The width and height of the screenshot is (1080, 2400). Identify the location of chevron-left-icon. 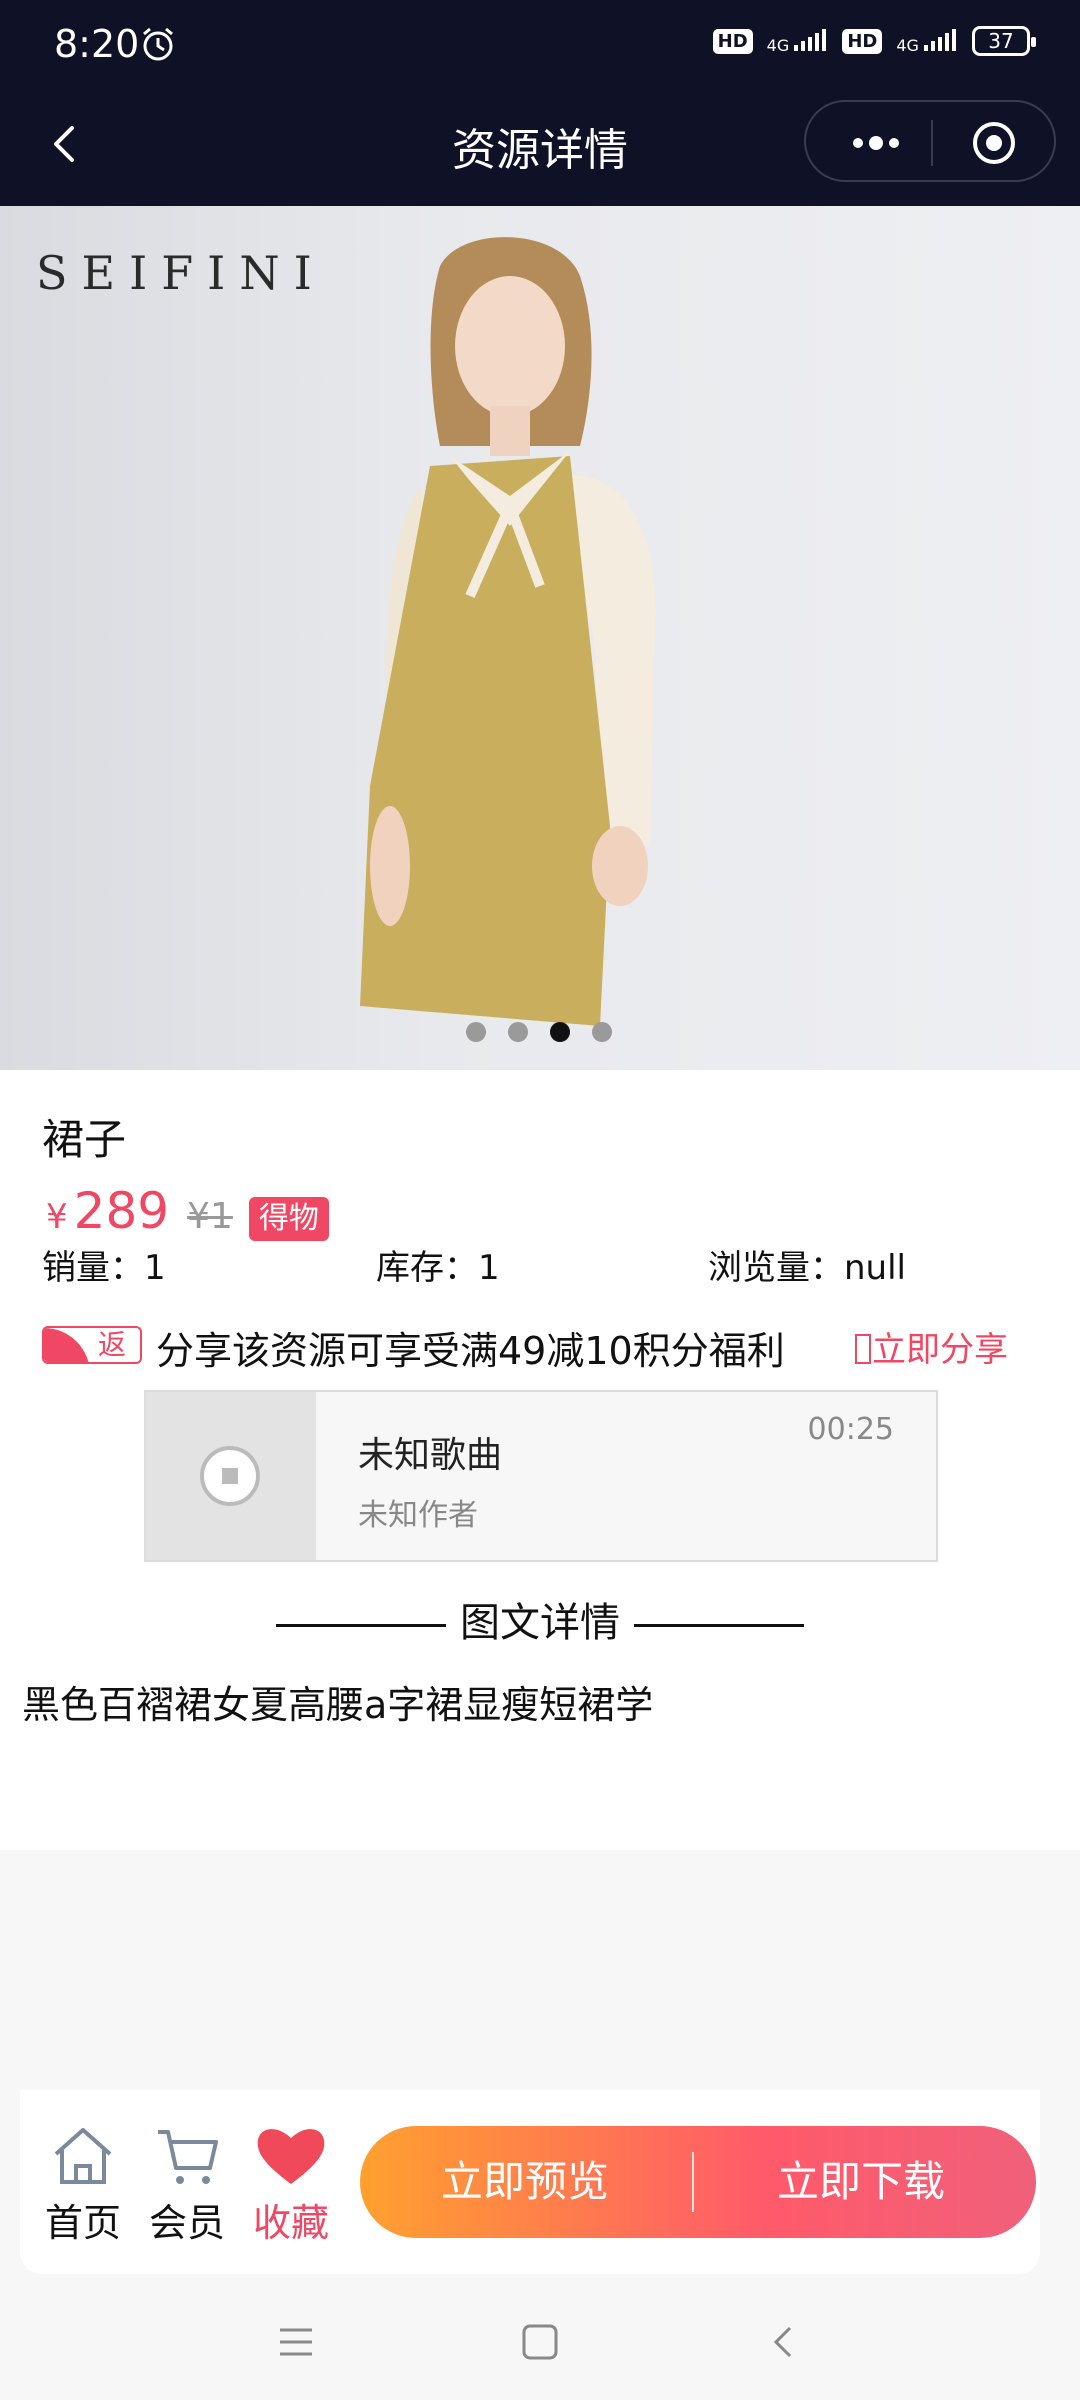
(782, 2342).